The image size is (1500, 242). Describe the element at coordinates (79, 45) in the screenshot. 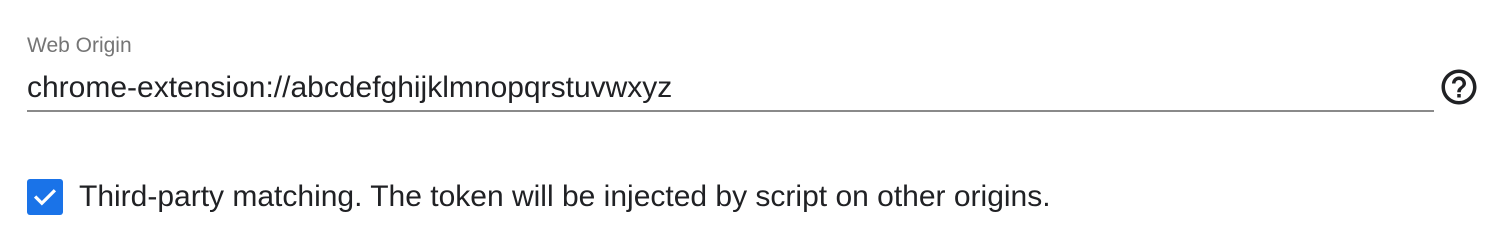

I see `web-origin-label: Web Origin` at that location.